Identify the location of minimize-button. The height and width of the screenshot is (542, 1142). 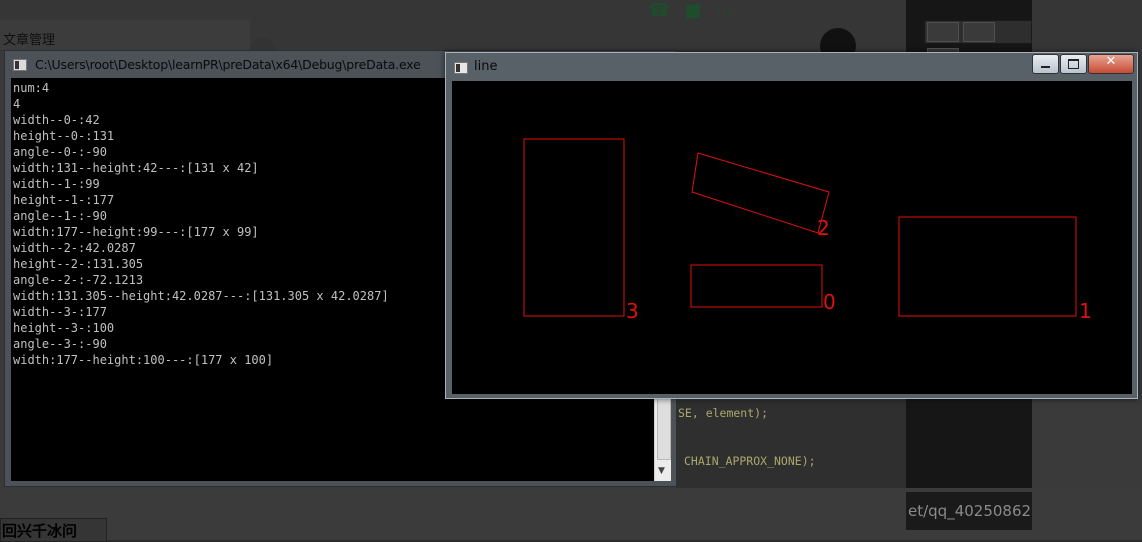
(1045, 64).